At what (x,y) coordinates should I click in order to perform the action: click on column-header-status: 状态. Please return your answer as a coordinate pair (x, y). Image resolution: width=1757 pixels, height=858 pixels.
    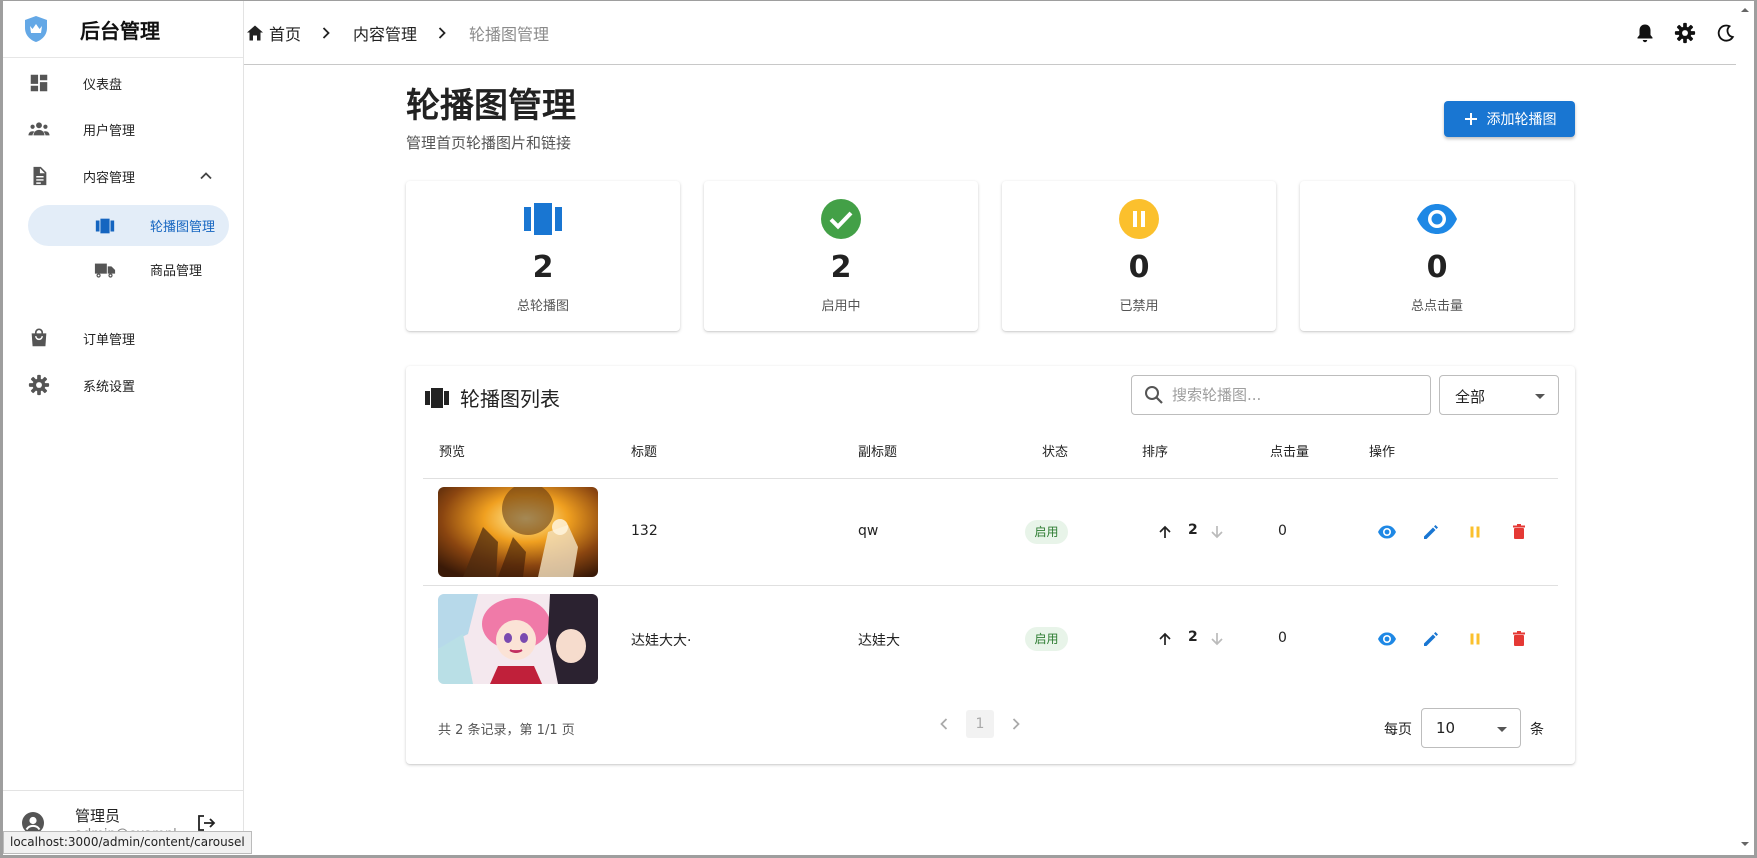
    Looking at the image, I should click on (1055, 452).